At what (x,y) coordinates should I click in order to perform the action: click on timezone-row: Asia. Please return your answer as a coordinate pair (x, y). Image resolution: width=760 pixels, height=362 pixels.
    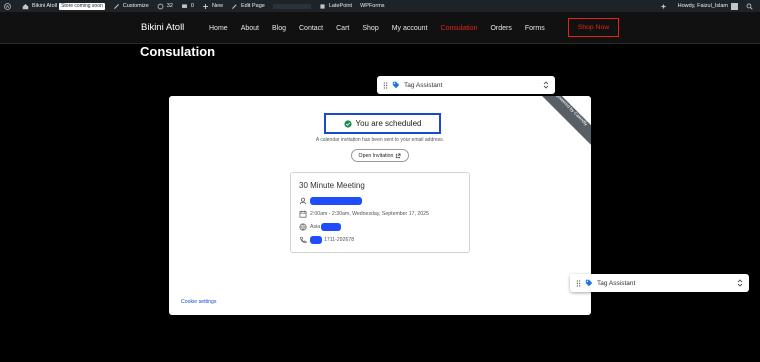
    Looking at the image, I should click on (320, 227).